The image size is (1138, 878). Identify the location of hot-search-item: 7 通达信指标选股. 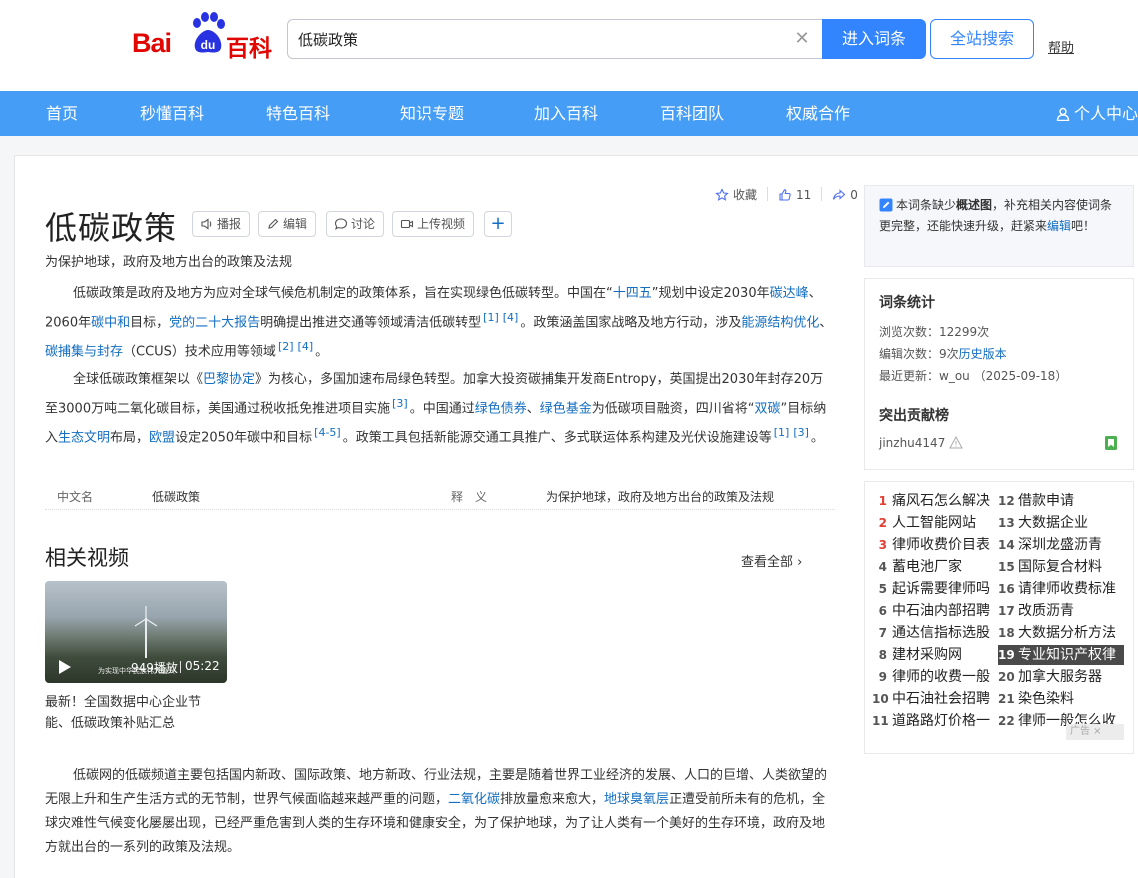
(932, 633).